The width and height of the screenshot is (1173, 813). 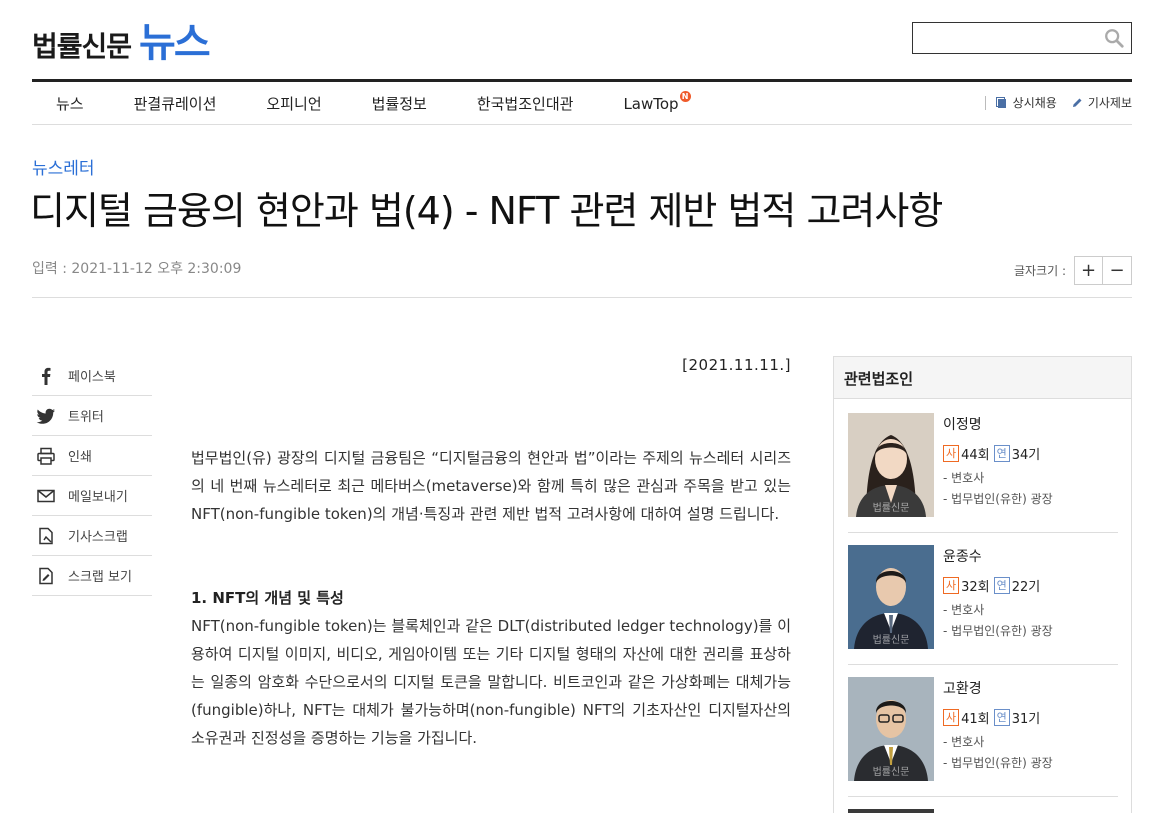 I want to click on article-input-date: 입력 : 2021-11-12 오후 2:30:09, so click(x=137, y=269).